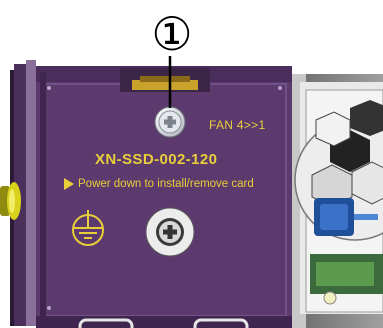  Describe the element at coordinates (237, 125) in the screenshot. I see `fan-direction-label: FAN 4>>1` at that location.